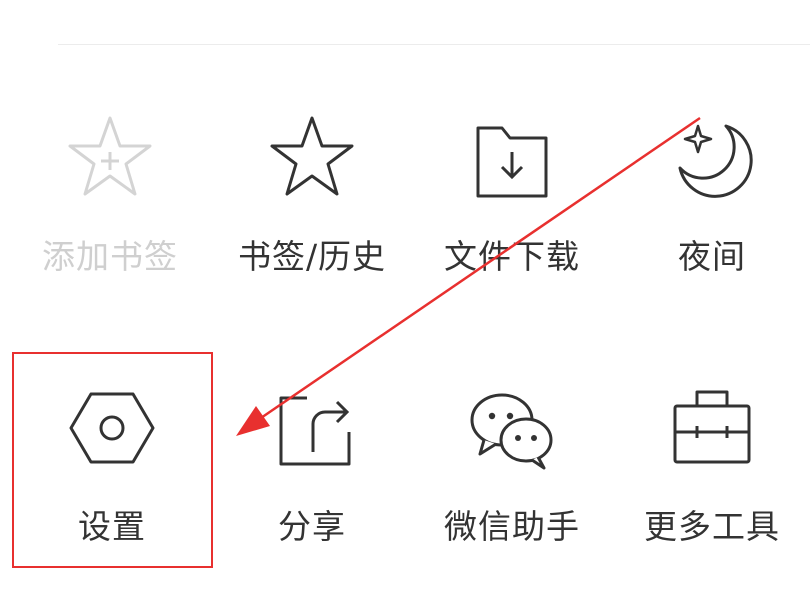 Image resolution: width=810 pixels, height=608 pixels. What do you see at coordinates (312, 156) in the screenshot?
I see `star-icon` at bounding box center [312, 156].